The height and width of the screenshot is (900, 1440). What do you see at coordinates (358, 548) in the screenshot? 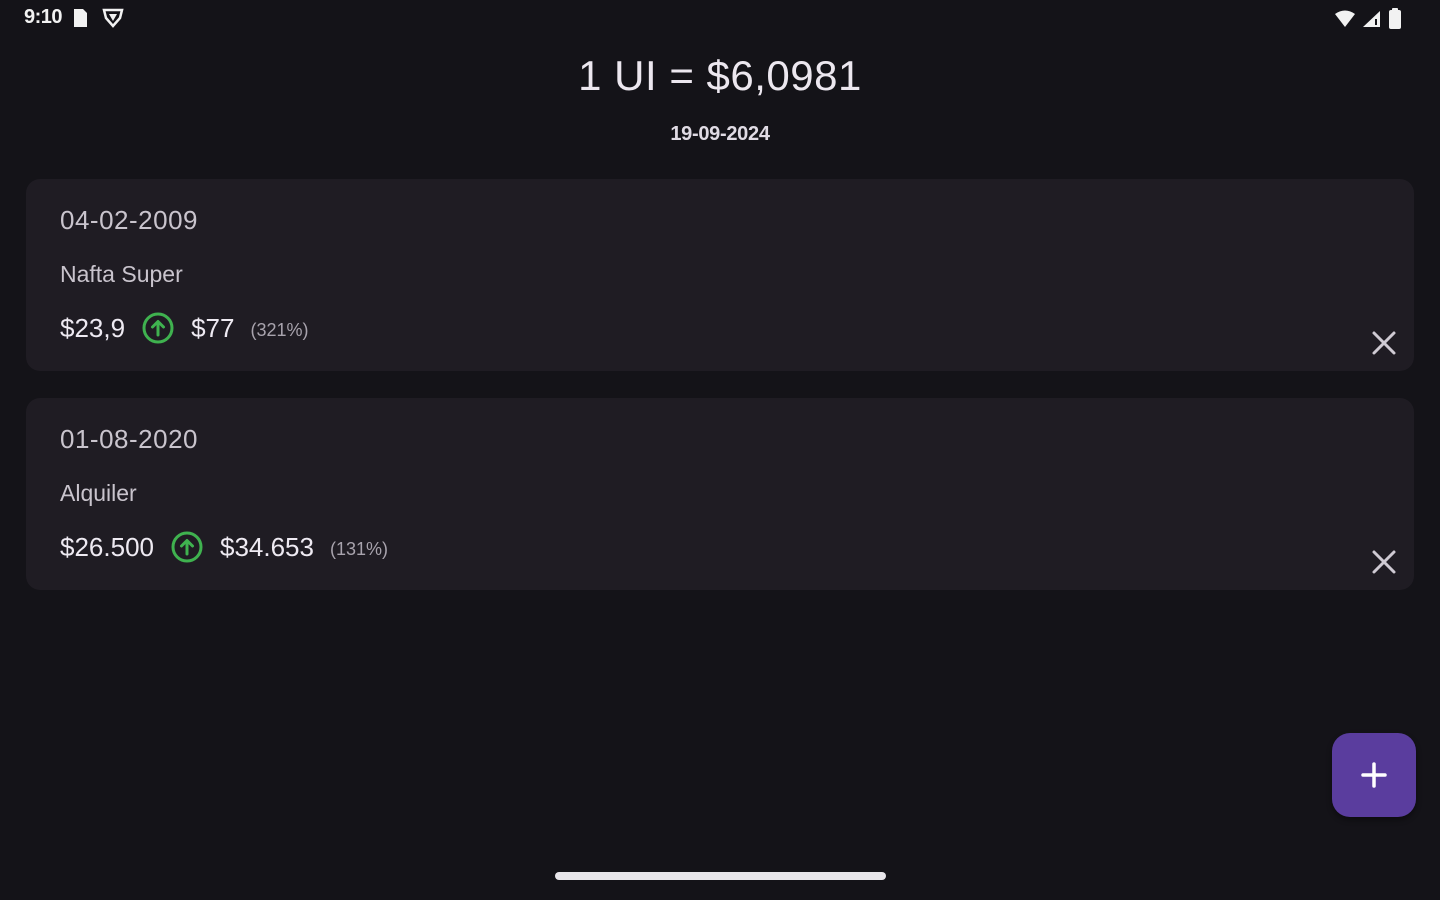
I see `entry-percent: (131%)` at bounding box center [358, 548].